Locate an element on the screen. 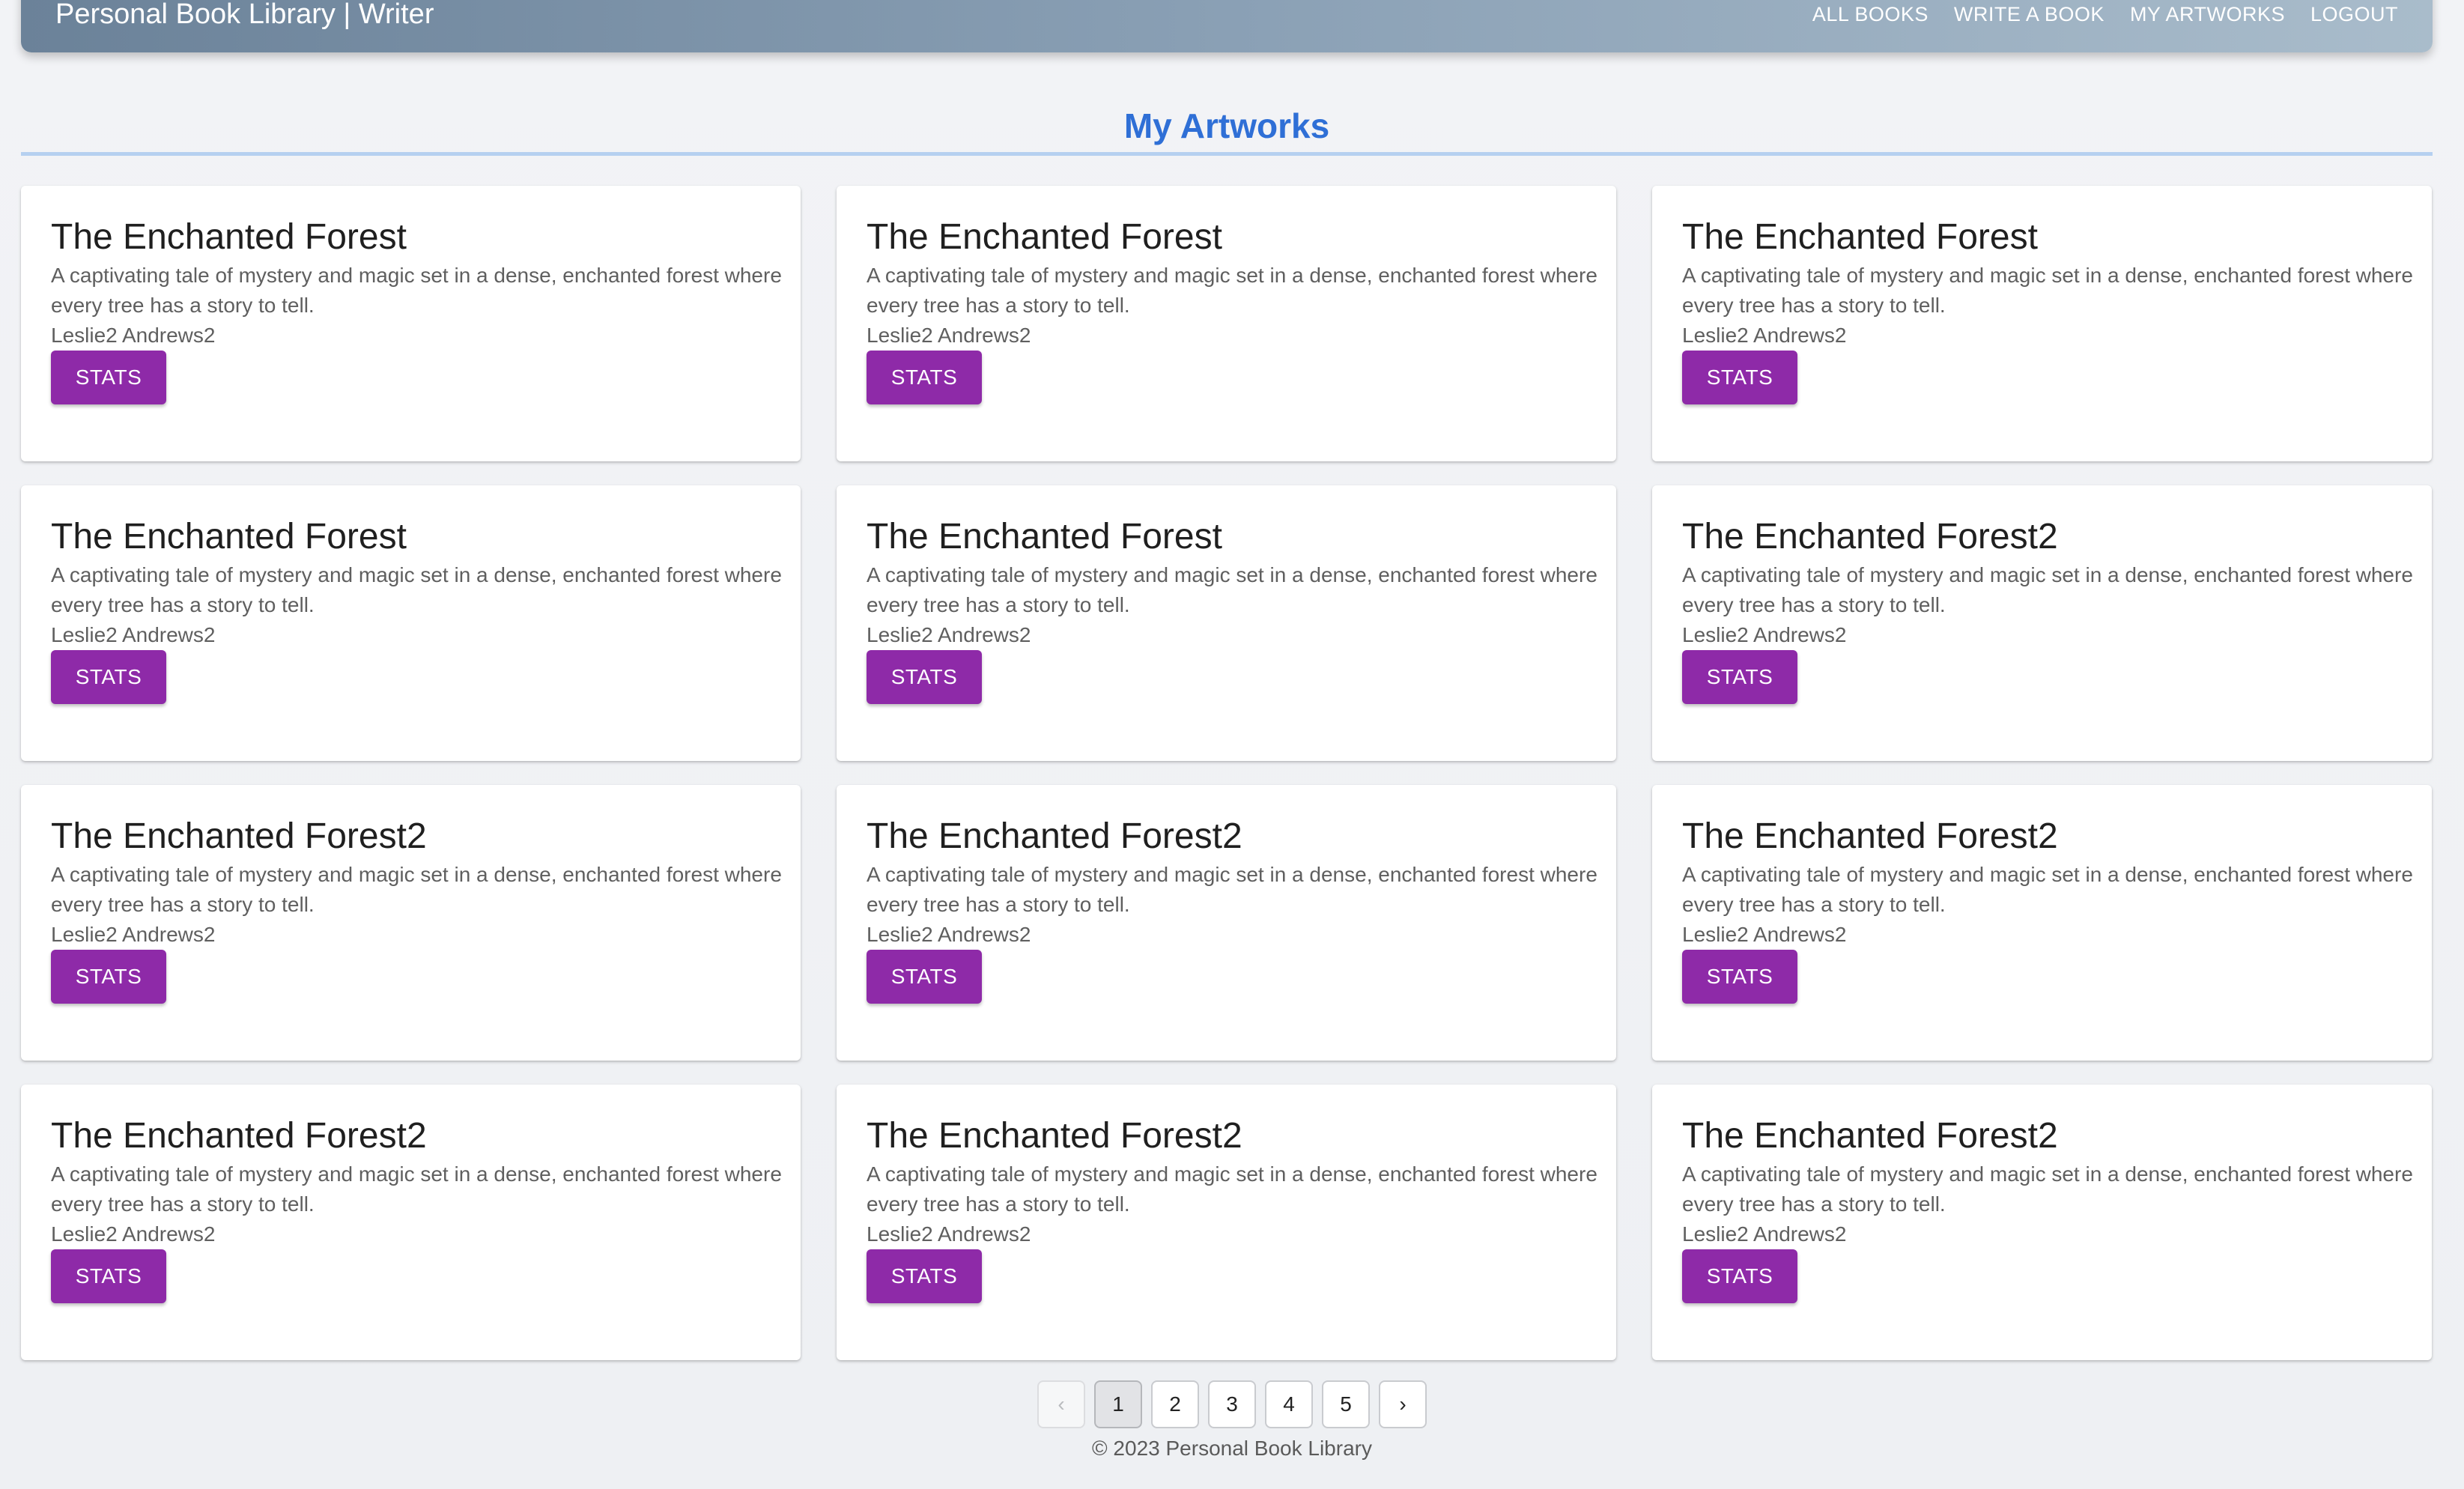  chevron-right-icon: › is located at coordinates (1403, 1404).